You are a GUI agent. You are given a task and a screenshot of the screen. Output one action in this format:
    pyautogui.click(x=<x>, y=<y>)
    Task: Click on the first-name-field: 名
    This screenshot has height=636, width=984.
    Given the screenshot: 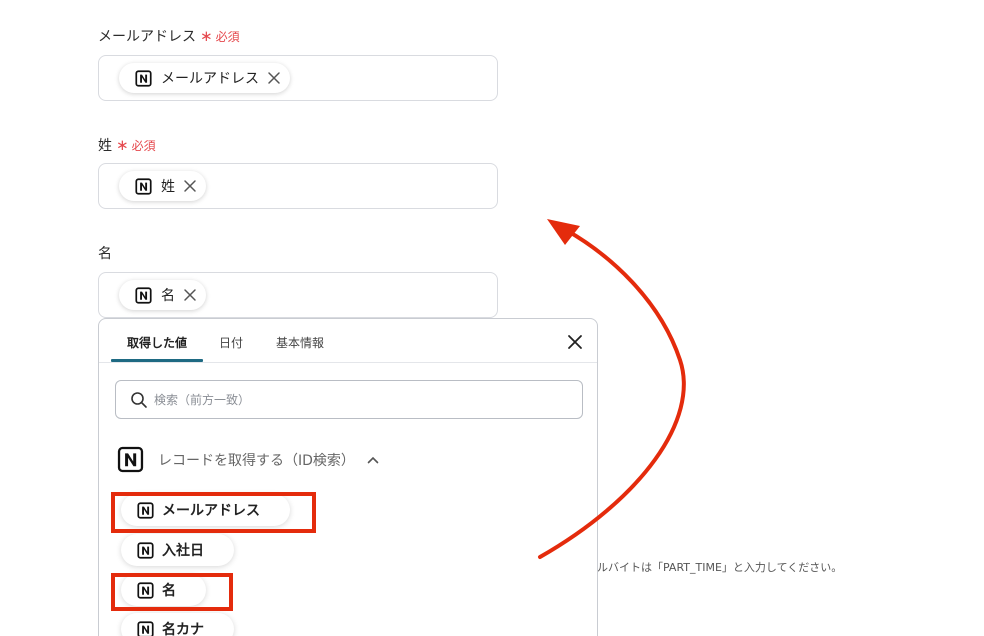 What is the action you would take?
    pyautogui.click(x=298, y=295)
    